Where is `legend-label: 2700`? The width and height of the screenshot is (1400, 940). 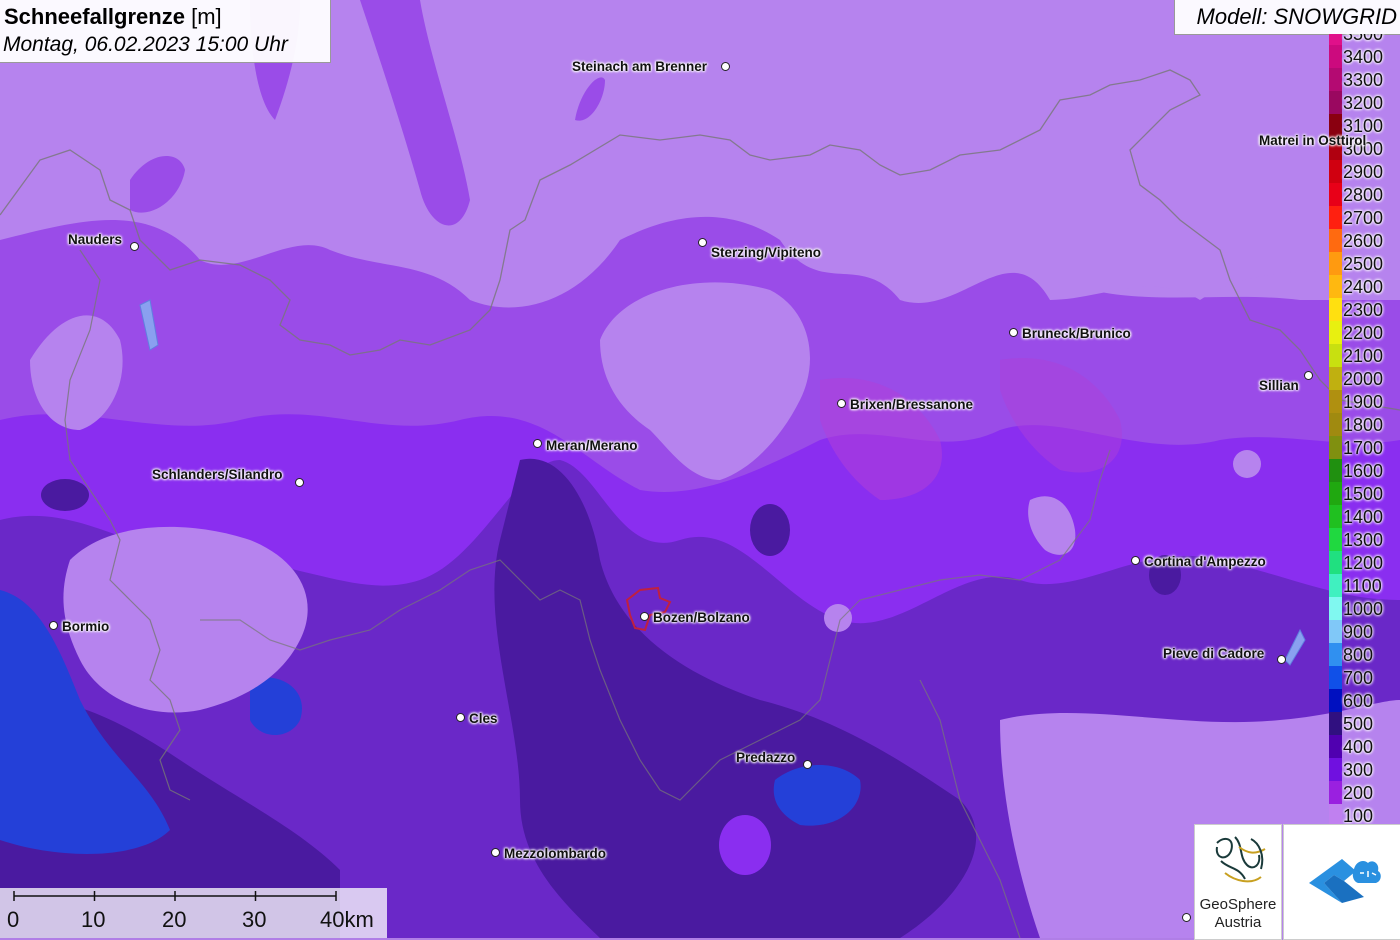
legend-label: 2700 is located at coordinates (1363, 218).